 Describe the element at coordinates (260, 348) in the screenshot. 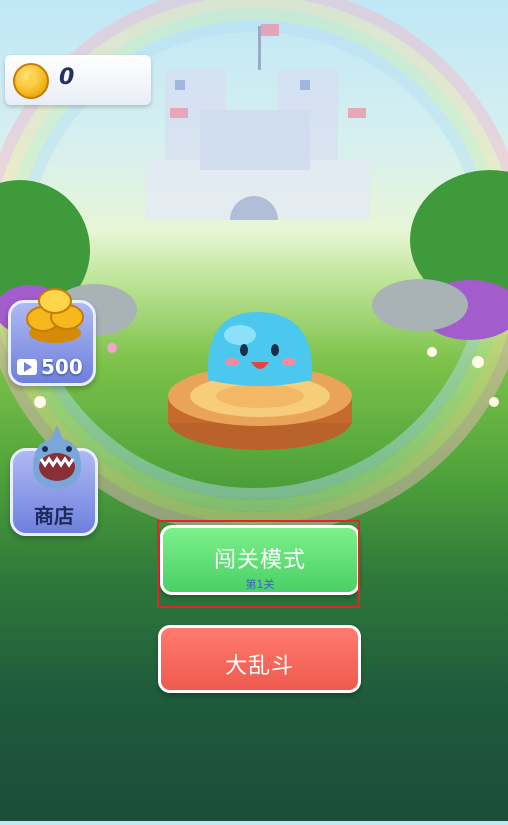

I see `blue-slime-character` at that location.